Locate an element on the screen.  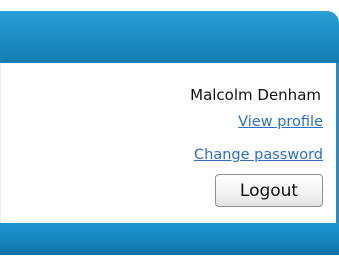
user-name-label: Malcolm Denham is located at coordinates (255, 95).